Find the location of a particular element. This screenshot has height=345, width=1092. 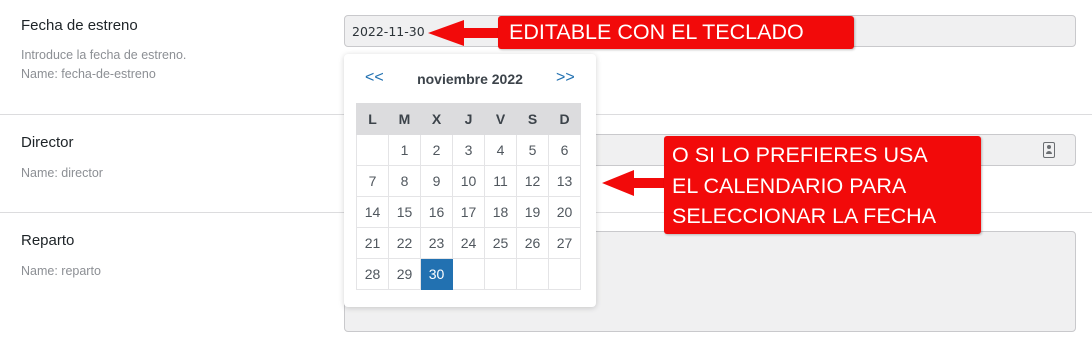

contact-card-icon is located at coordinates (1049, 150).